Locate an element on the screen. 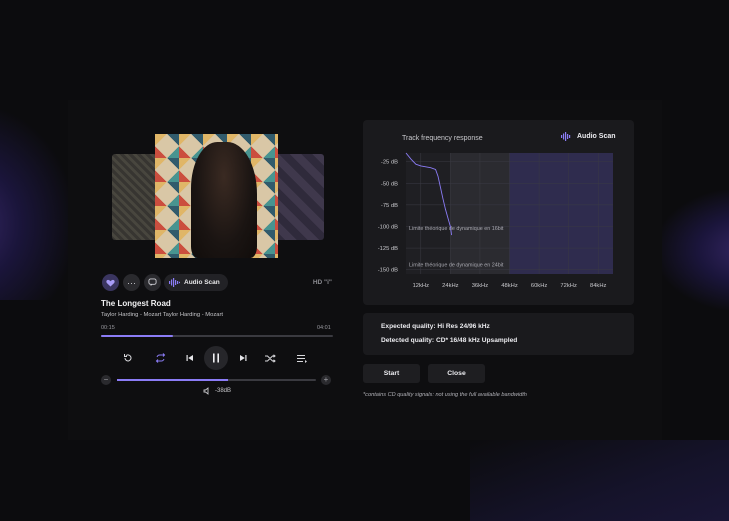 This screenshot has width=729, height=521. skip-previous-icon is located at coordinates (189, 358).